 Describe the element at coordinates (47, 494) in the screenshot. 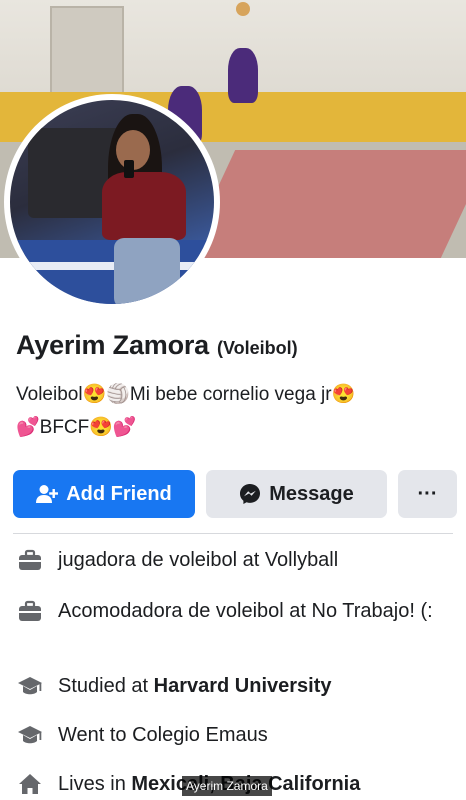

I see `add-friend-icon` at that location.